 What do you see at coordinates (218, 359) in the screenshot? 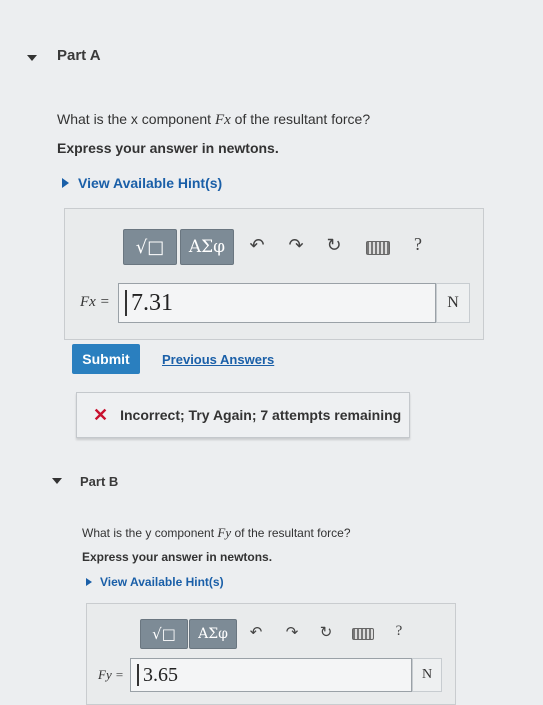
I see `previous-answers-link: Previous Answers` at bounding box center [218, 359].